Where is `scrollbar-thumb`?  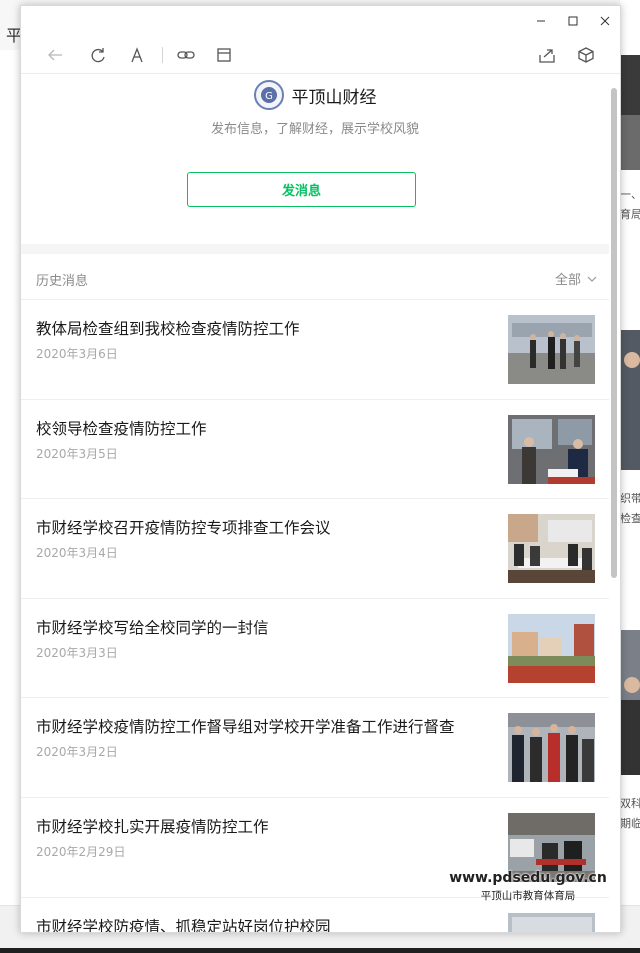 scrollbar-thumb is located at coordinates (614, 333).